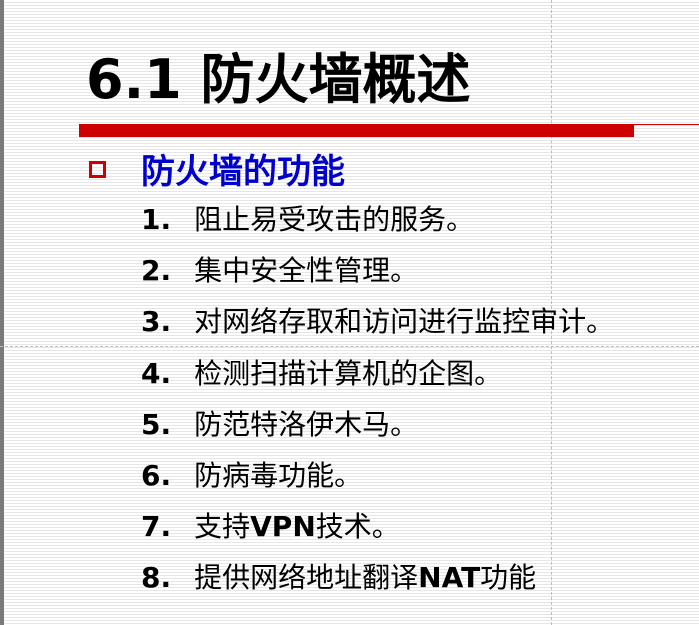 The image size is (699, 625). I want to click on item-text: 阻止易受攻击的服务。, so click(334, 219).